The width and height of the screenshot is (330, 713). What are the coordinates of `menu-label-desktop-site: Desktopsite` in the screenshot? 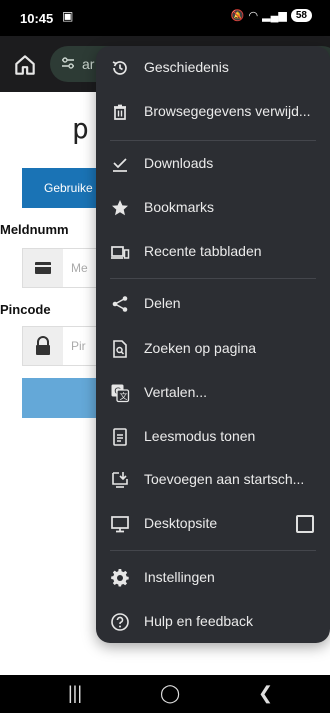 It's located at (181, 523).